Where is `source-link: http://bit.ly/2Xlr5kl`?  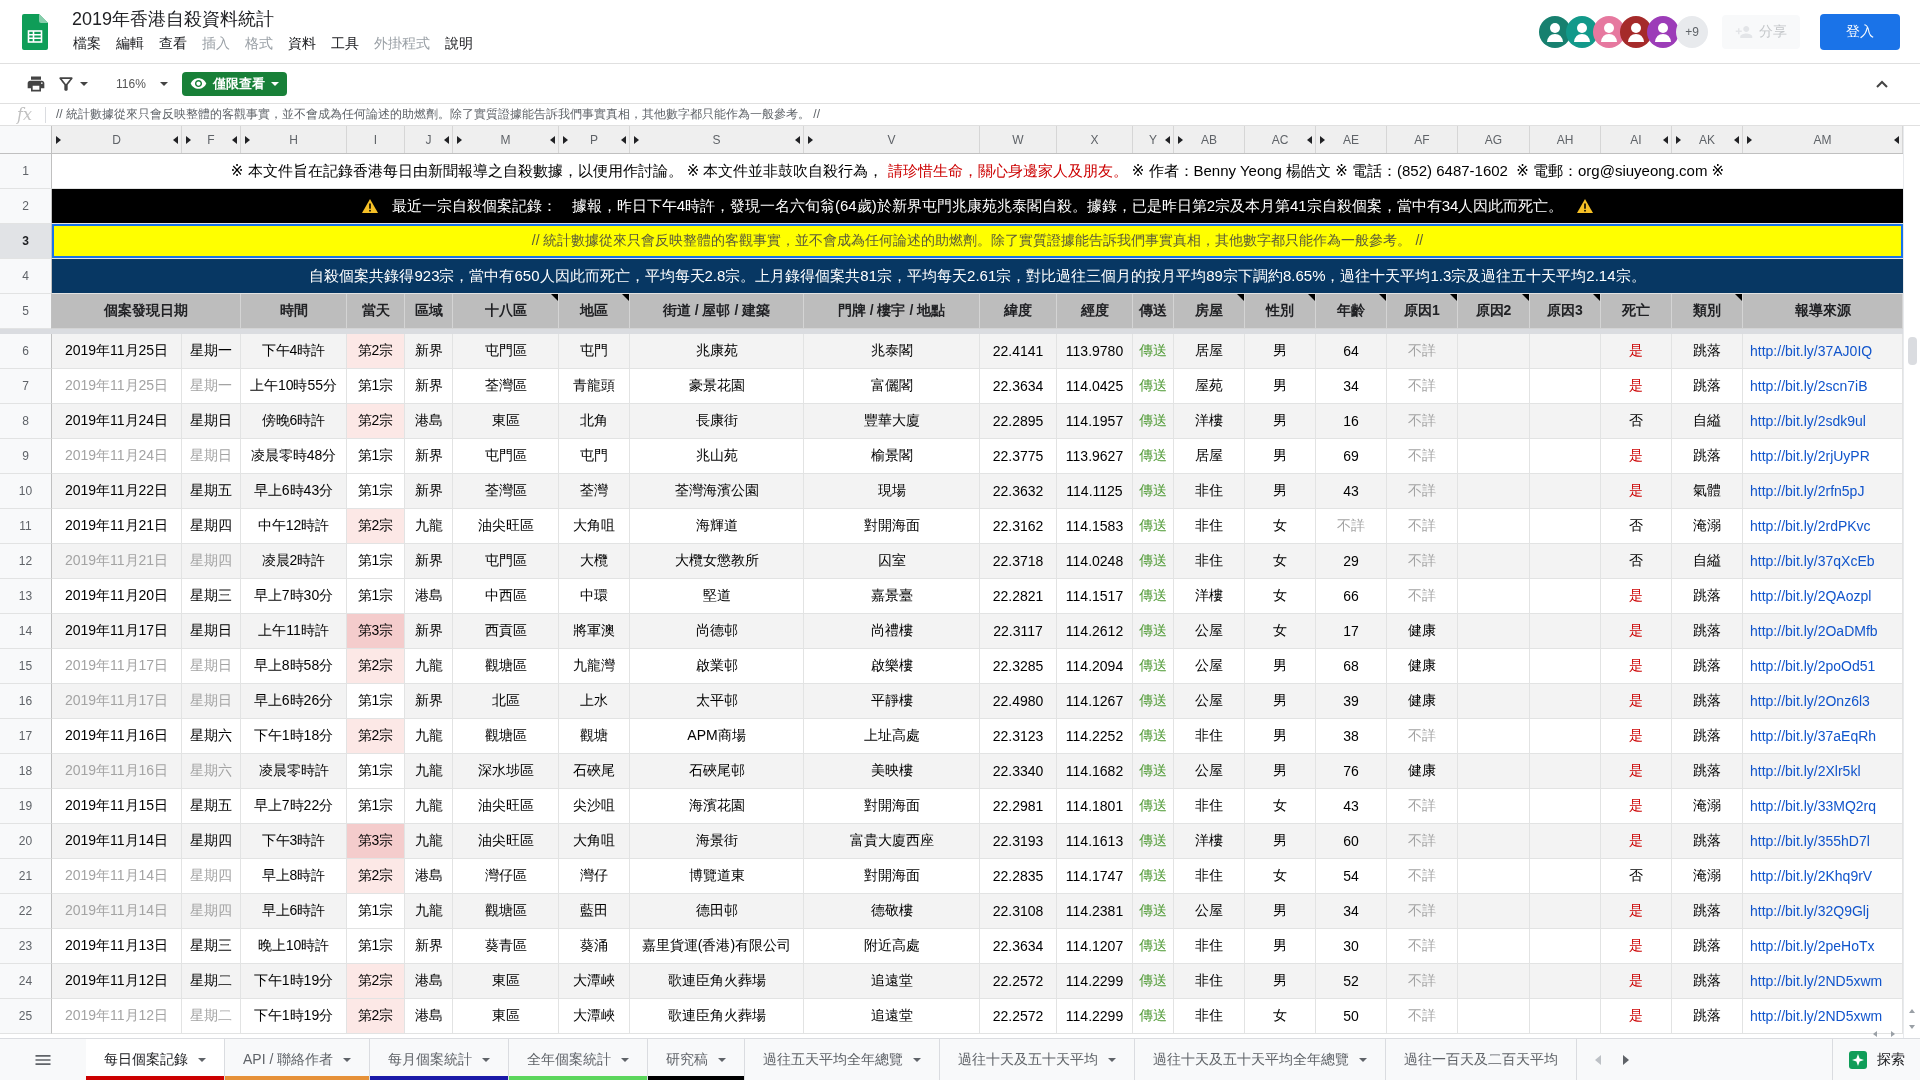 source-link: http://bit.ly/2Xlr5kl is located at coordinates (1805, 771).